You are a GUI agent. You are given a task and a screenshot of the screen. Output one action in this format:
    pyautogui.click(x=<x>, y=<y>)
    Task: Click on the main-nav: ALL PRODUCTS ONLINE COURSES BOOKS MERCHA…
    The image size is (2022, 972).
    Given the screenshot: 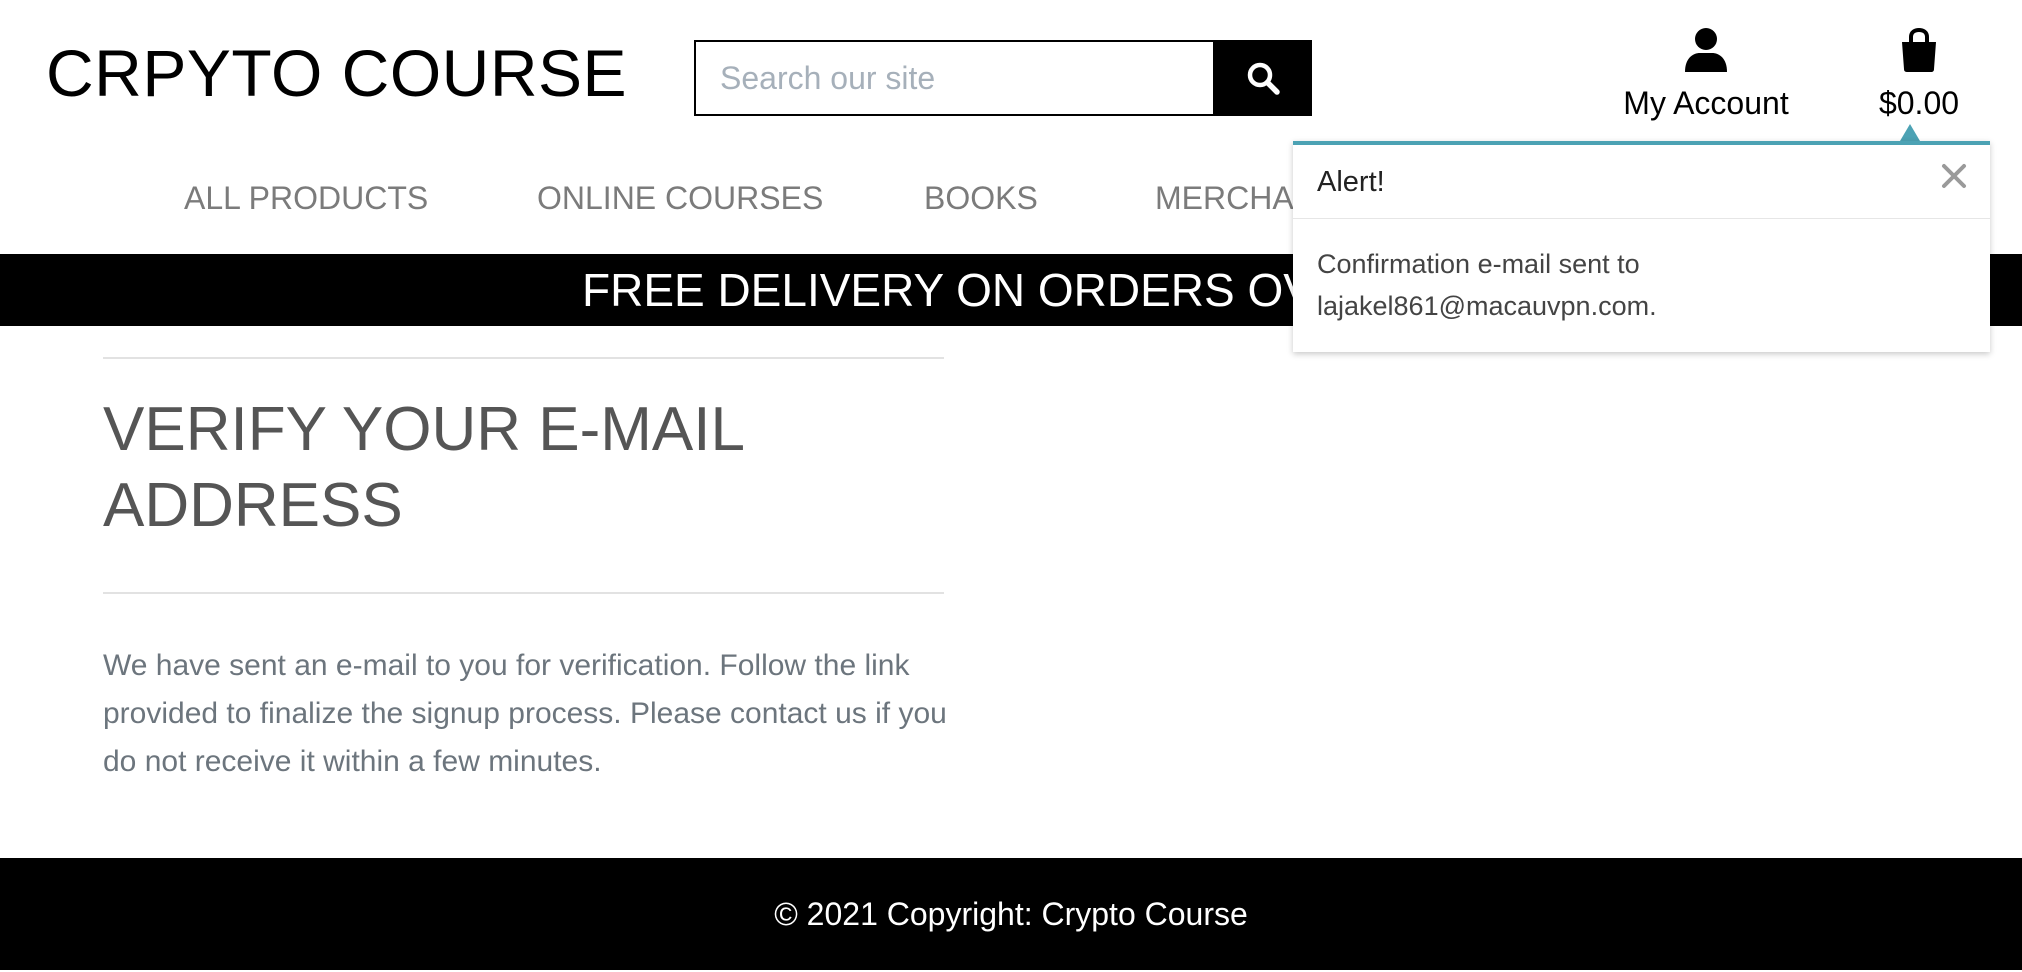 What is the action you would take?
    pyautogui.click(x=658, y=203)
    